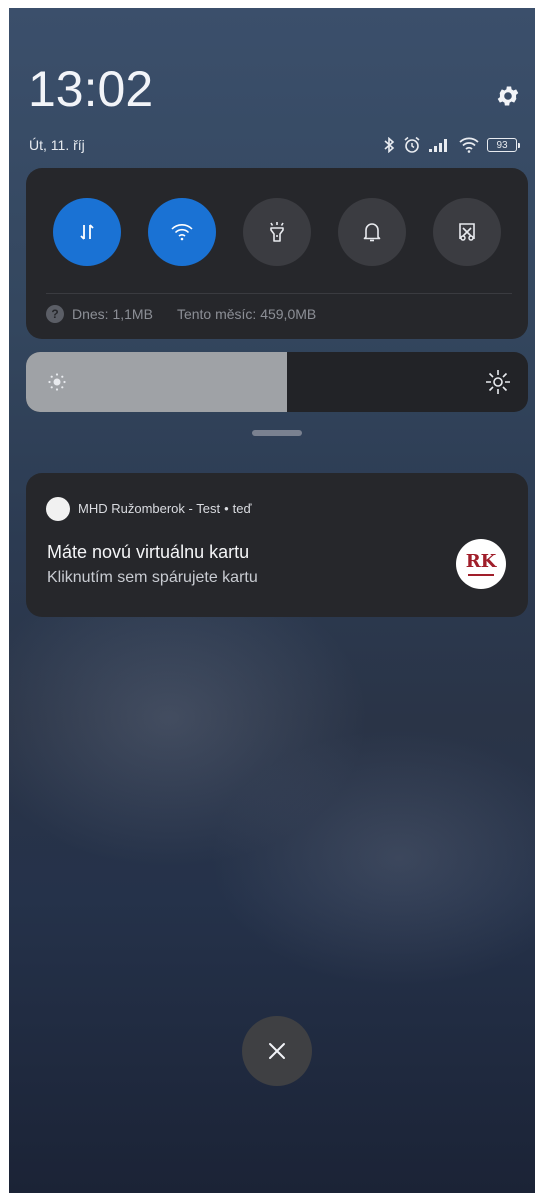  Describe the element at coordinates (246, 314) in the screenshot. I see `data-usage-month: Tento měsíc: 459,0MB` at that location.